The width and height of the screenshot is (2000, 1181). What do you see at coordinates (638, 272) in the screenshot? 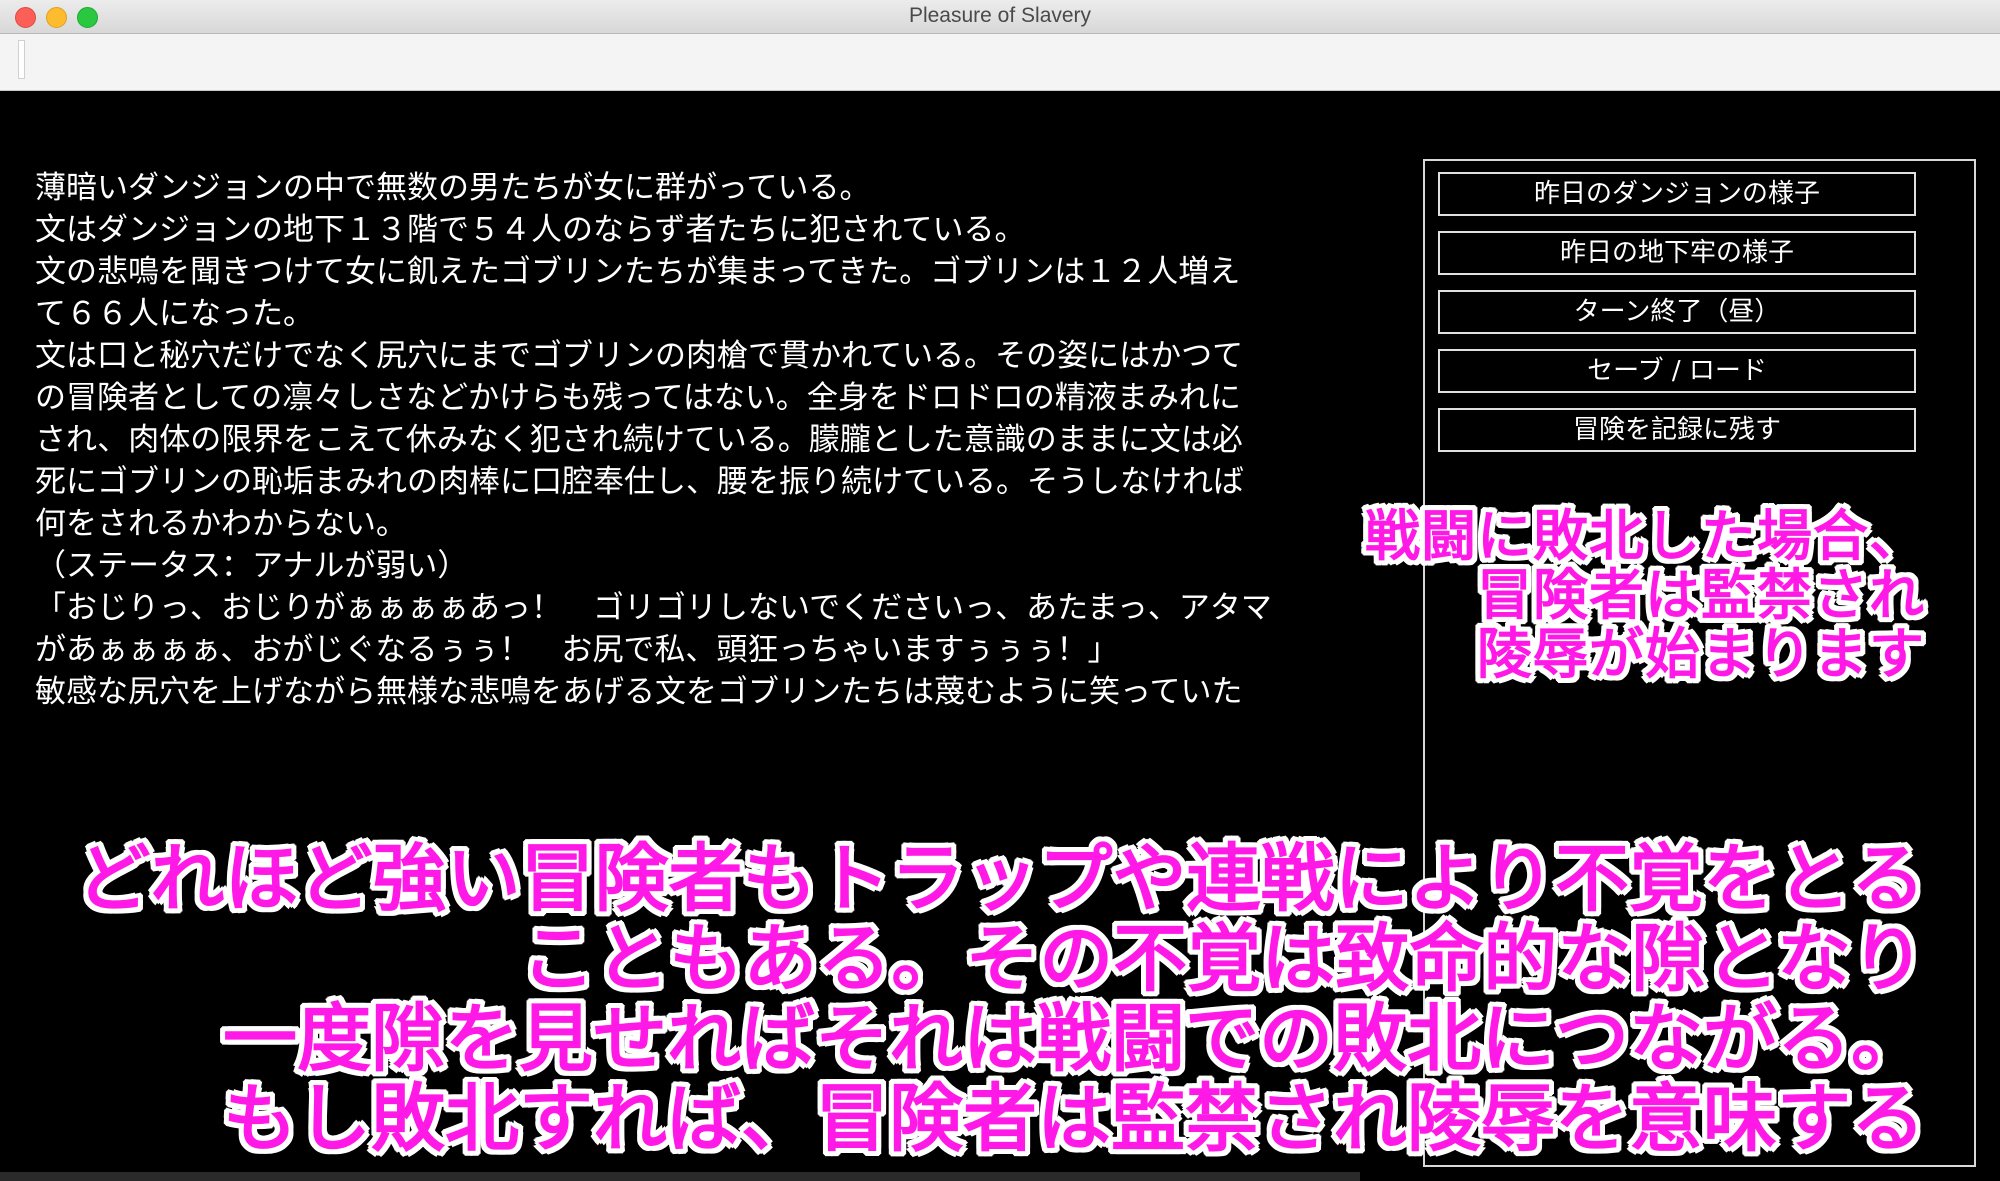
I see `story-line: 文の悲鳴を聞きつけて女に飢えたゴブリンたちが集まってきた。ゴブリンは１２人増え` at bounding box center [638, 272].